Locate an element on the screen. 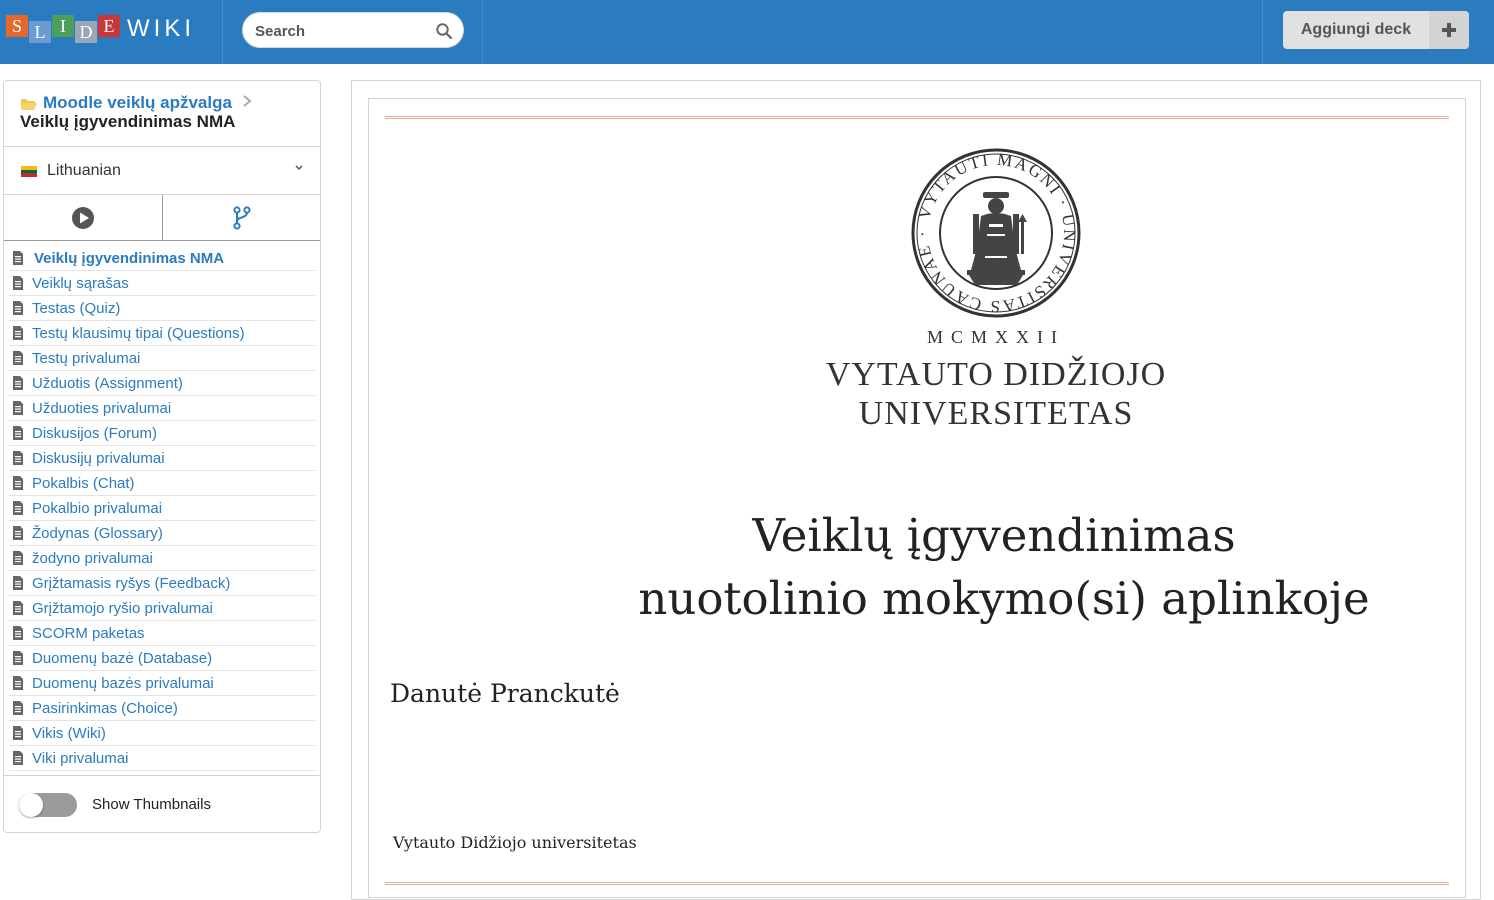  top-navigation-bar: S L I D E WIKI Aggiungi deck is located at coordinates (747, 32).